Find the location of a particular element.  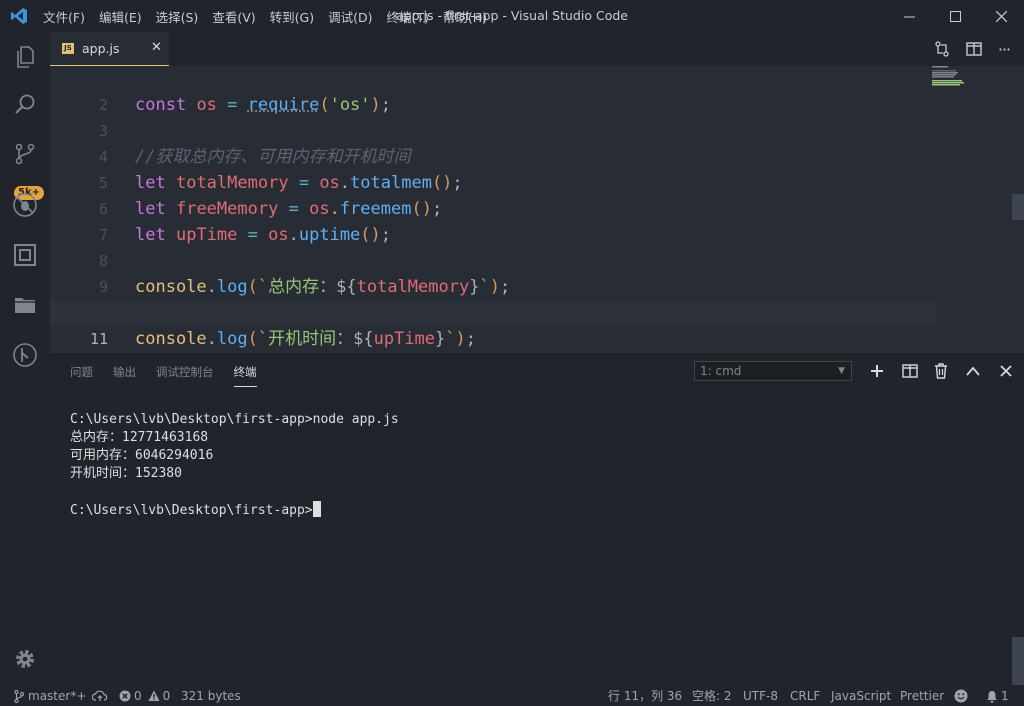

panel-scrollbar is located at coordinates (1018, 661).